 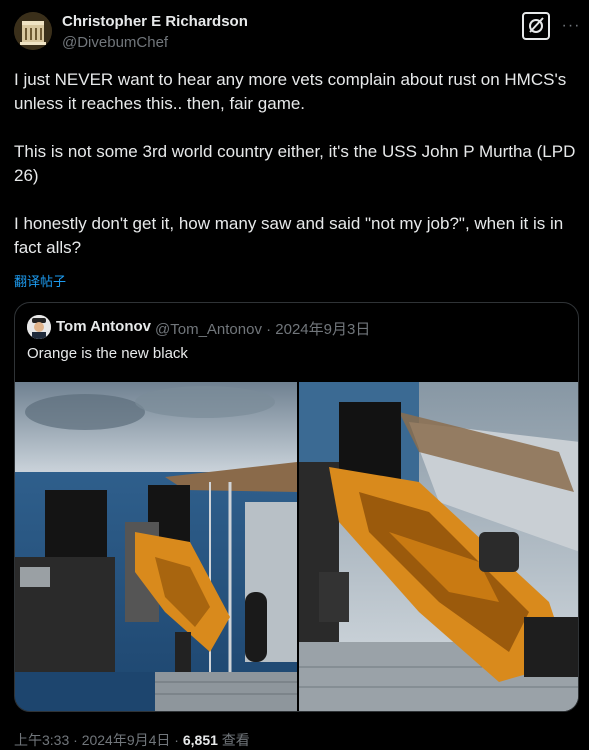 I want to click on quoted-tweet-header: Tom Antonov @Tom_Antonov · 2024年9月3日, so click(x=297, y=327).